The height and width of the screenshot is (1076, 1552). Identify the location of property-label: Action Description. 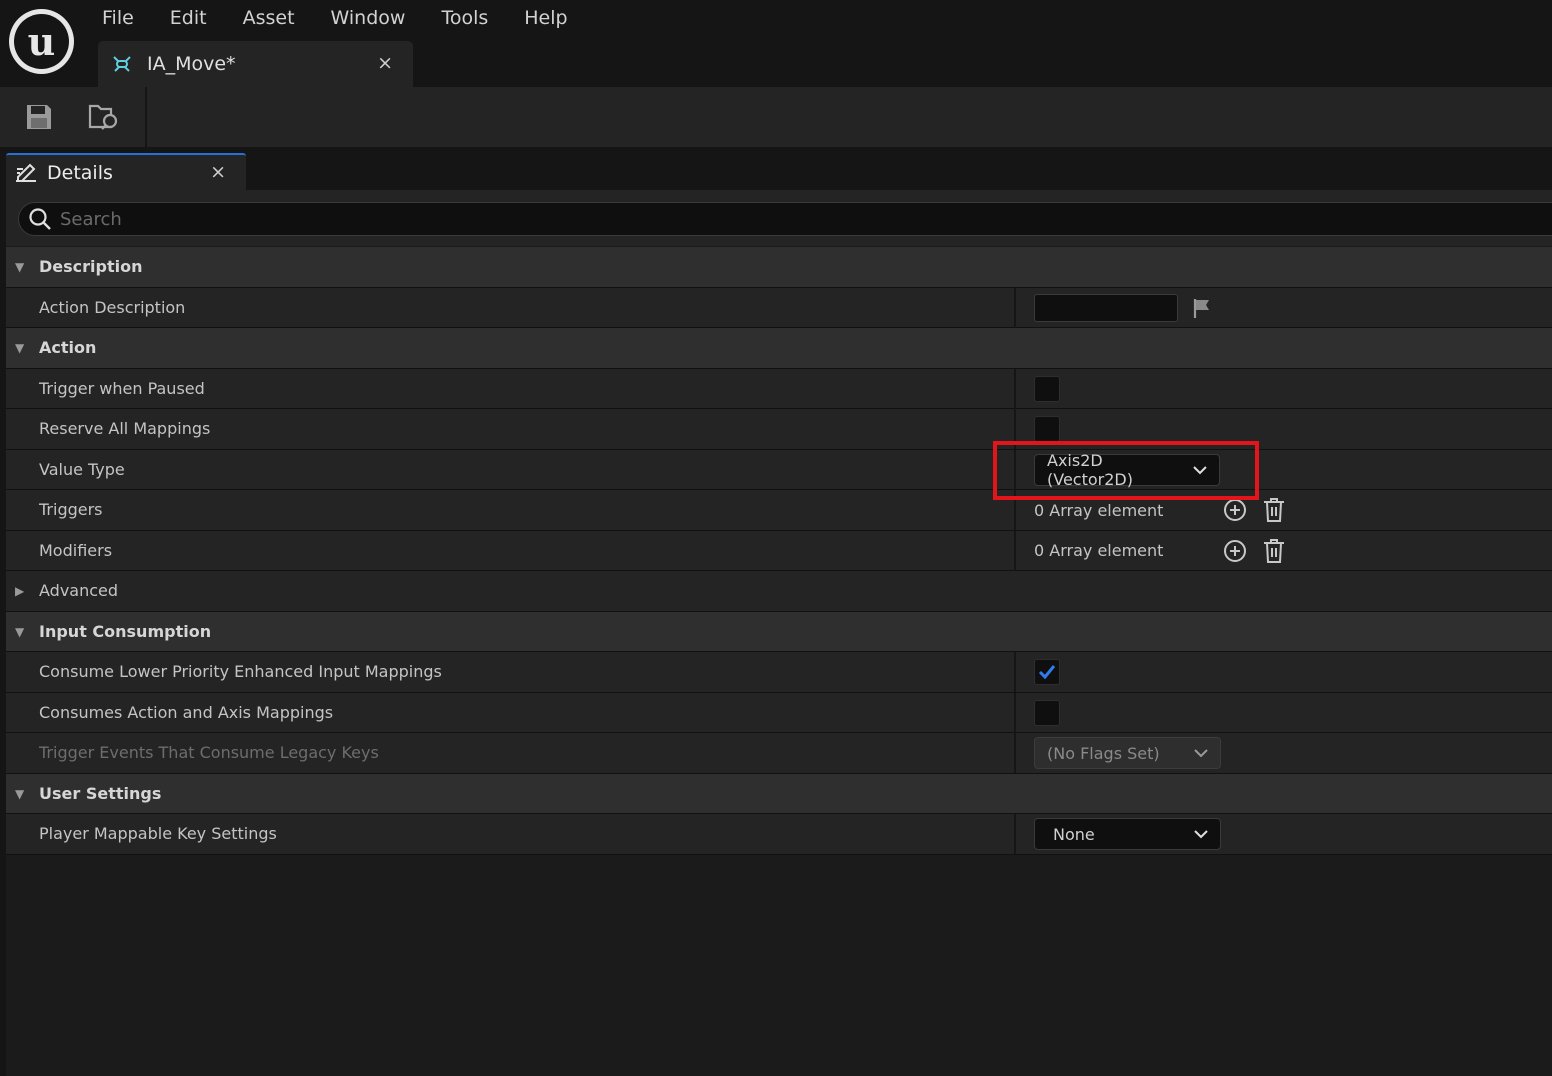
(112, 307).